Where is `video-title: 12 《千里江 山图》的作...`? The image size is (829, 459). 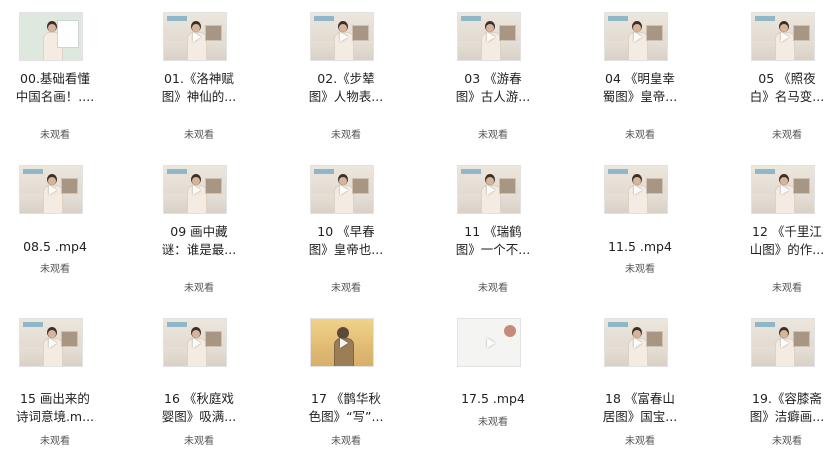
video-title: 12 《千里江 山图》的作... is located at coordinates (780, 241).